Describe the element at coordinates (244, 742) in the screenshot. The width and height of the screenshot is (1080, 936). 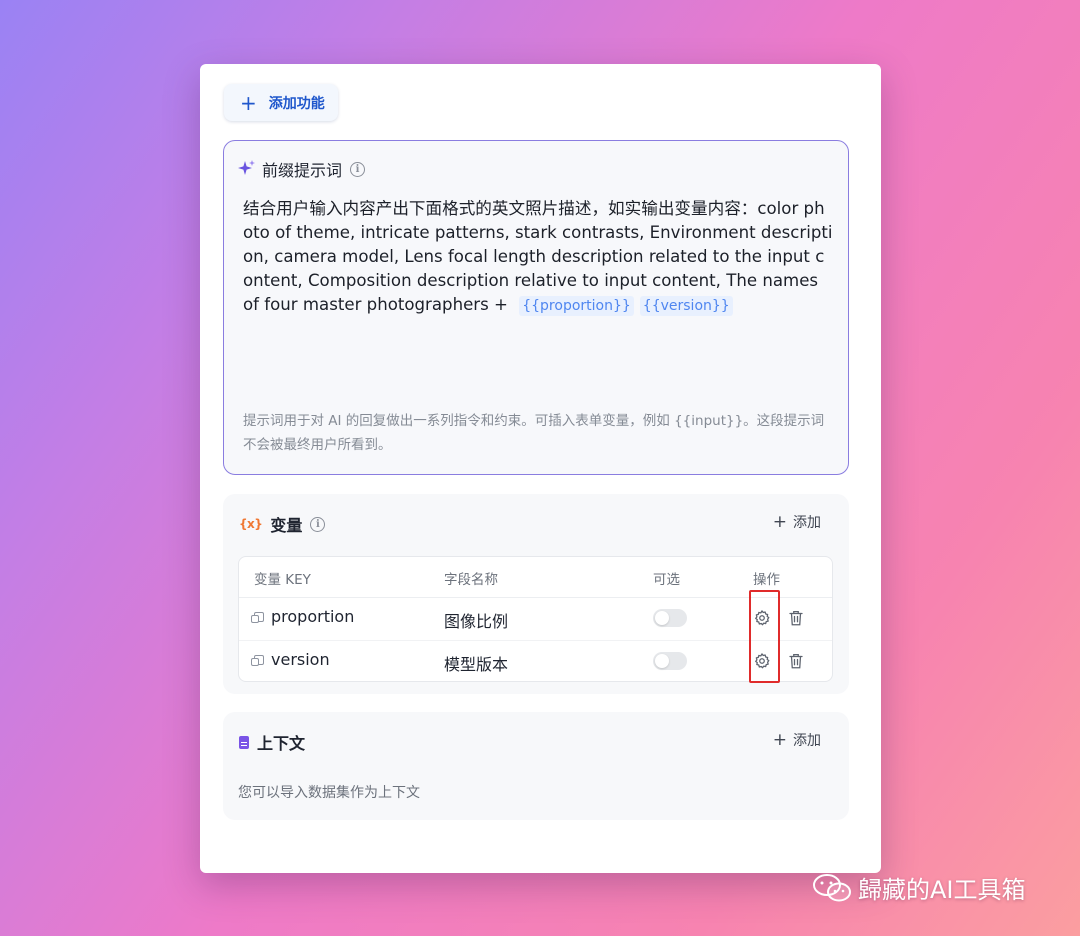
I see `document-icon` at that location.